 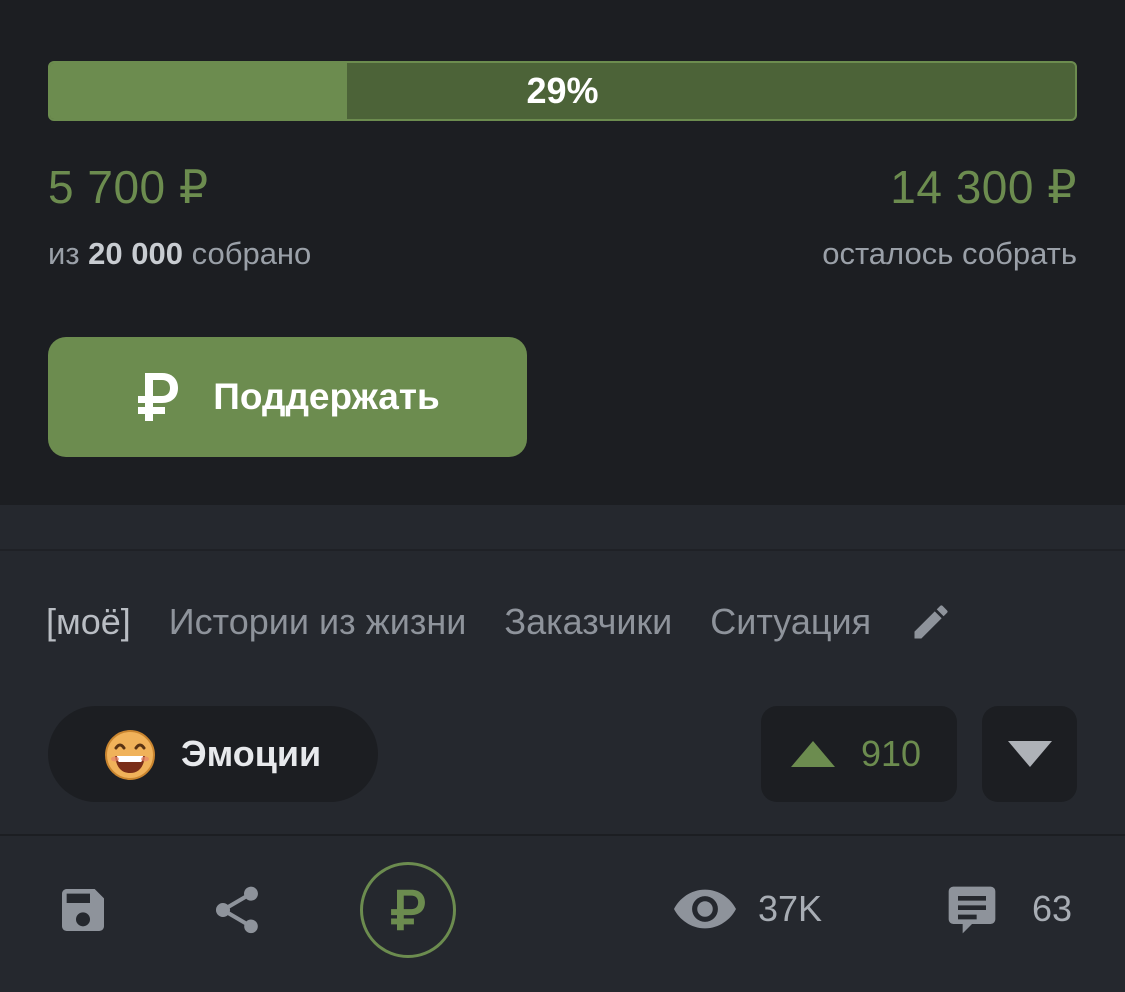 I want to click on triangle-down-icon, so click(x=1029, y=754).